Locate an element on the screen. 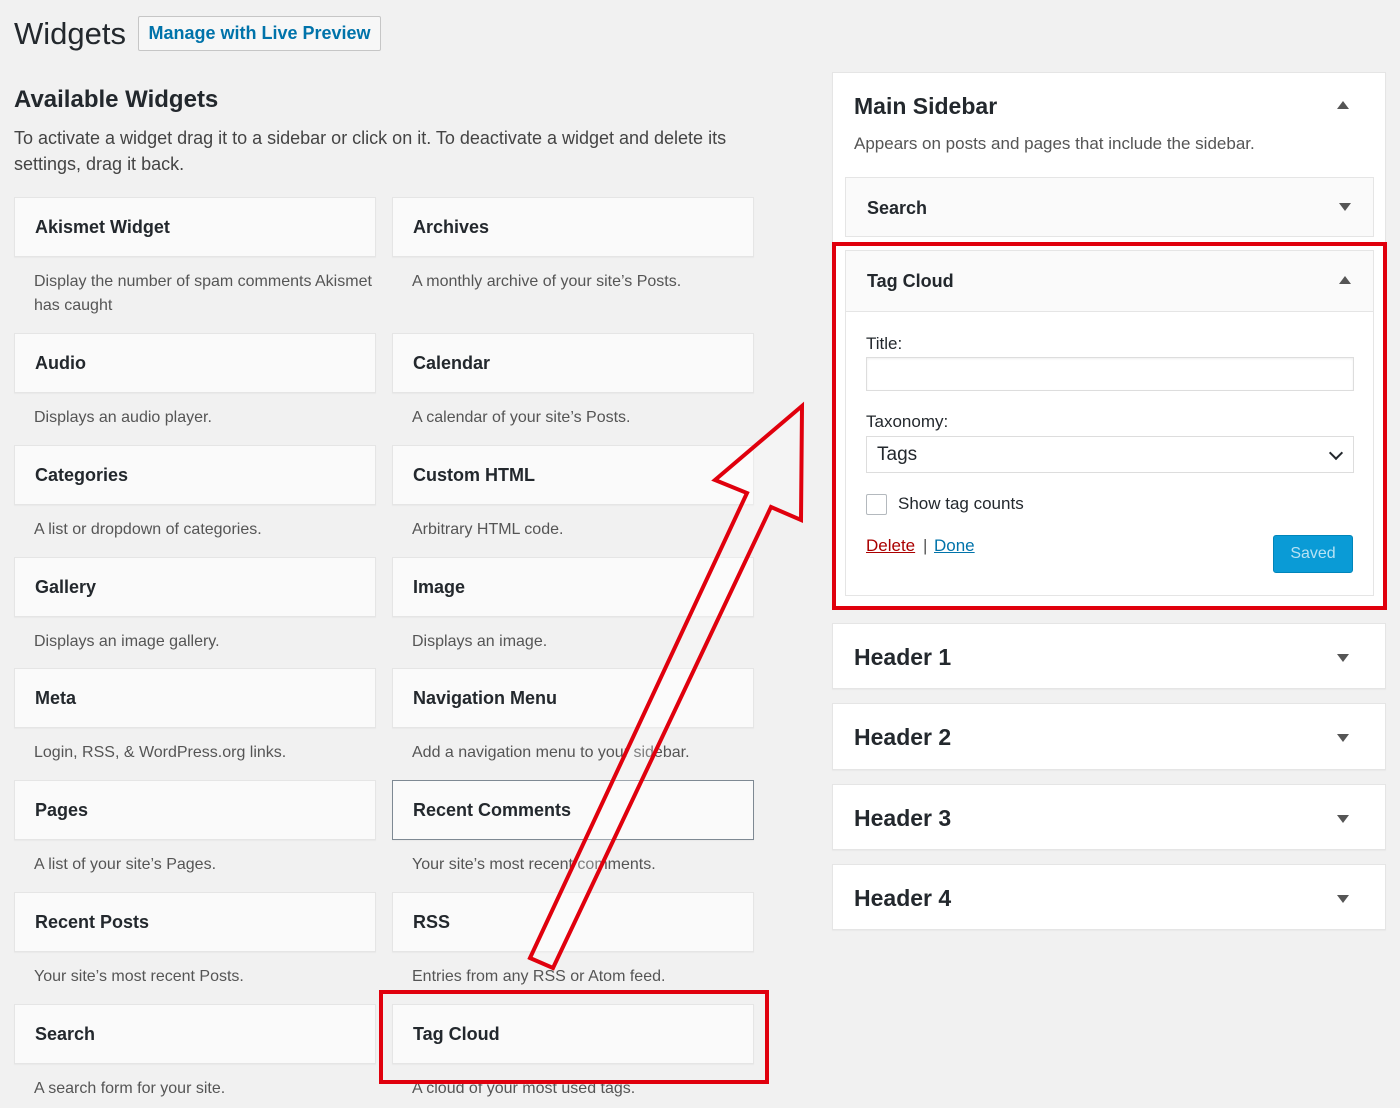 This screenshot has height=1108, width=1400. widget-description: Your site’s most recent comments. is located at coordinates (534, 864).